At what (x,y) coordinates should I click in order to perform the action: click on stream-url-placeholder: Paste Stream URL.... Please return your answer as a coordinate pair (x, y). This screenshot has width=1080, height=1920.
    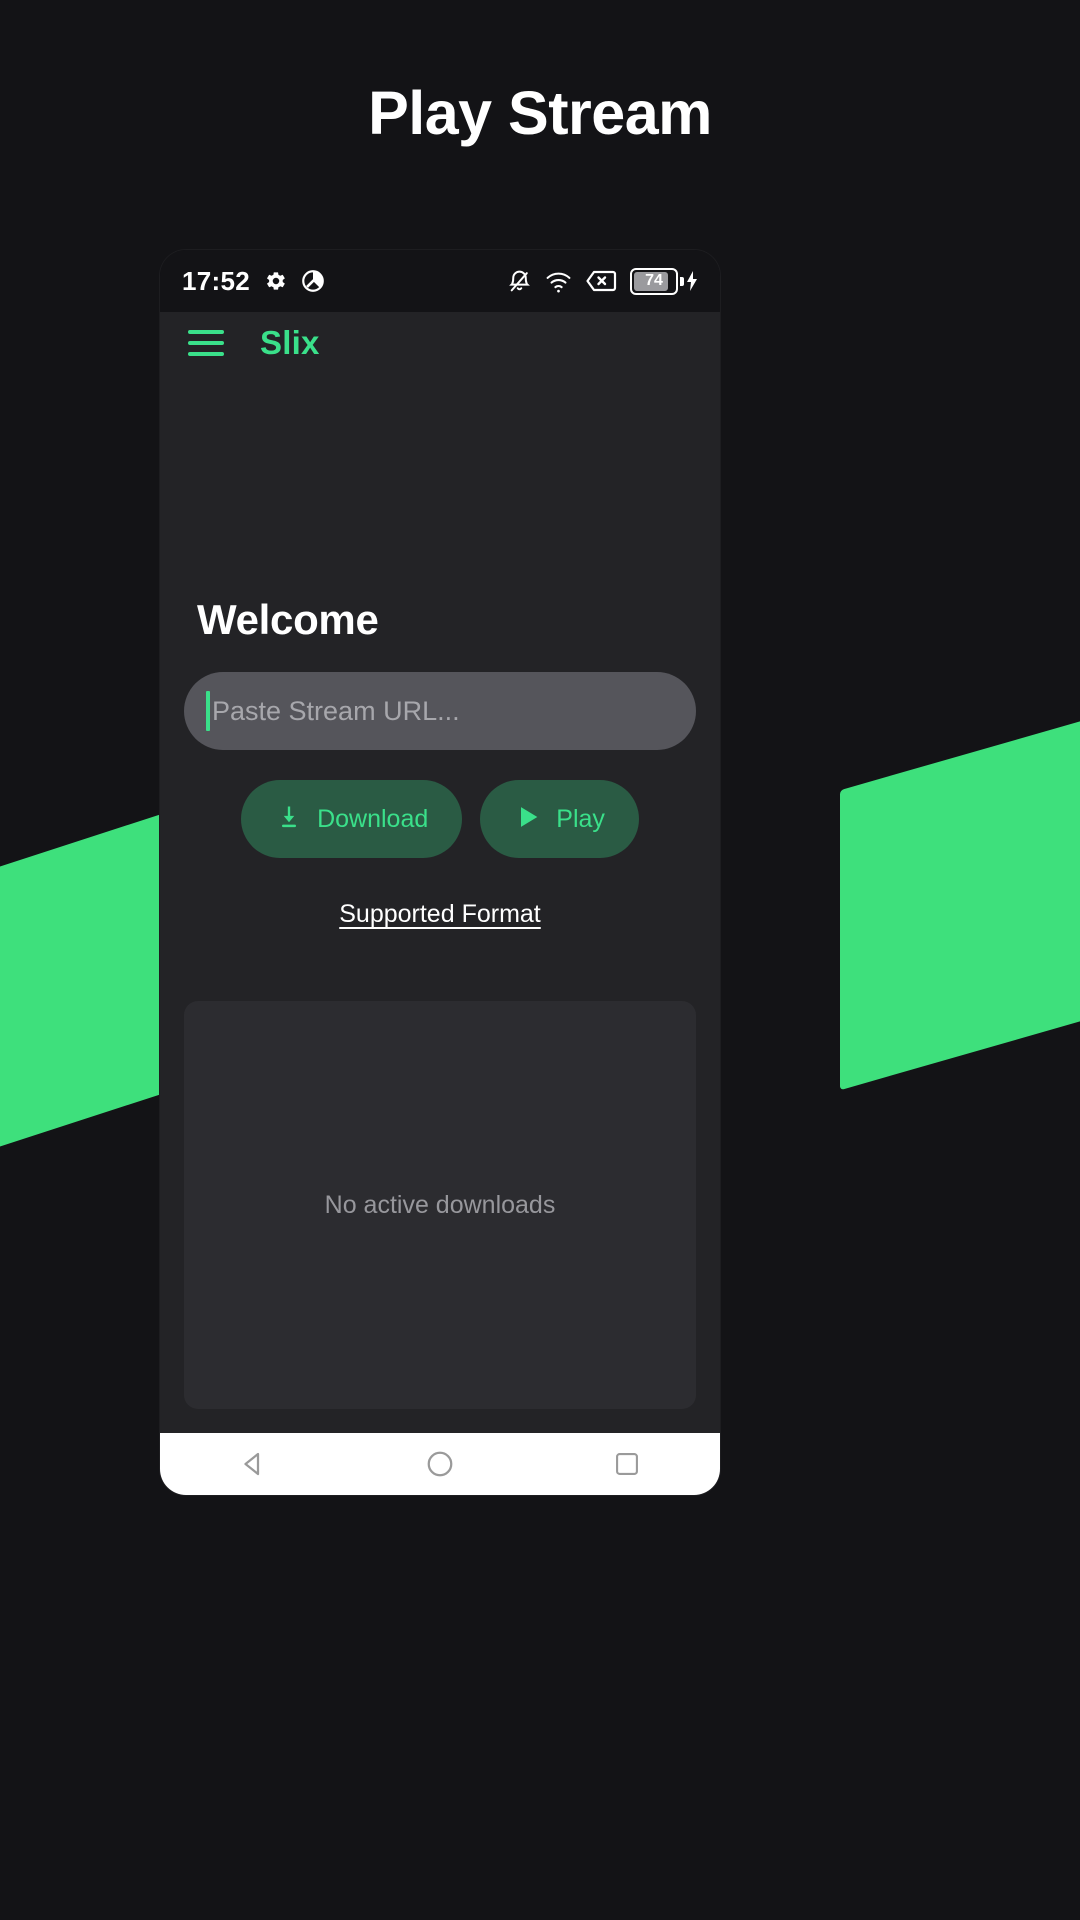
    Looking at the image, I should click on (336, 710).